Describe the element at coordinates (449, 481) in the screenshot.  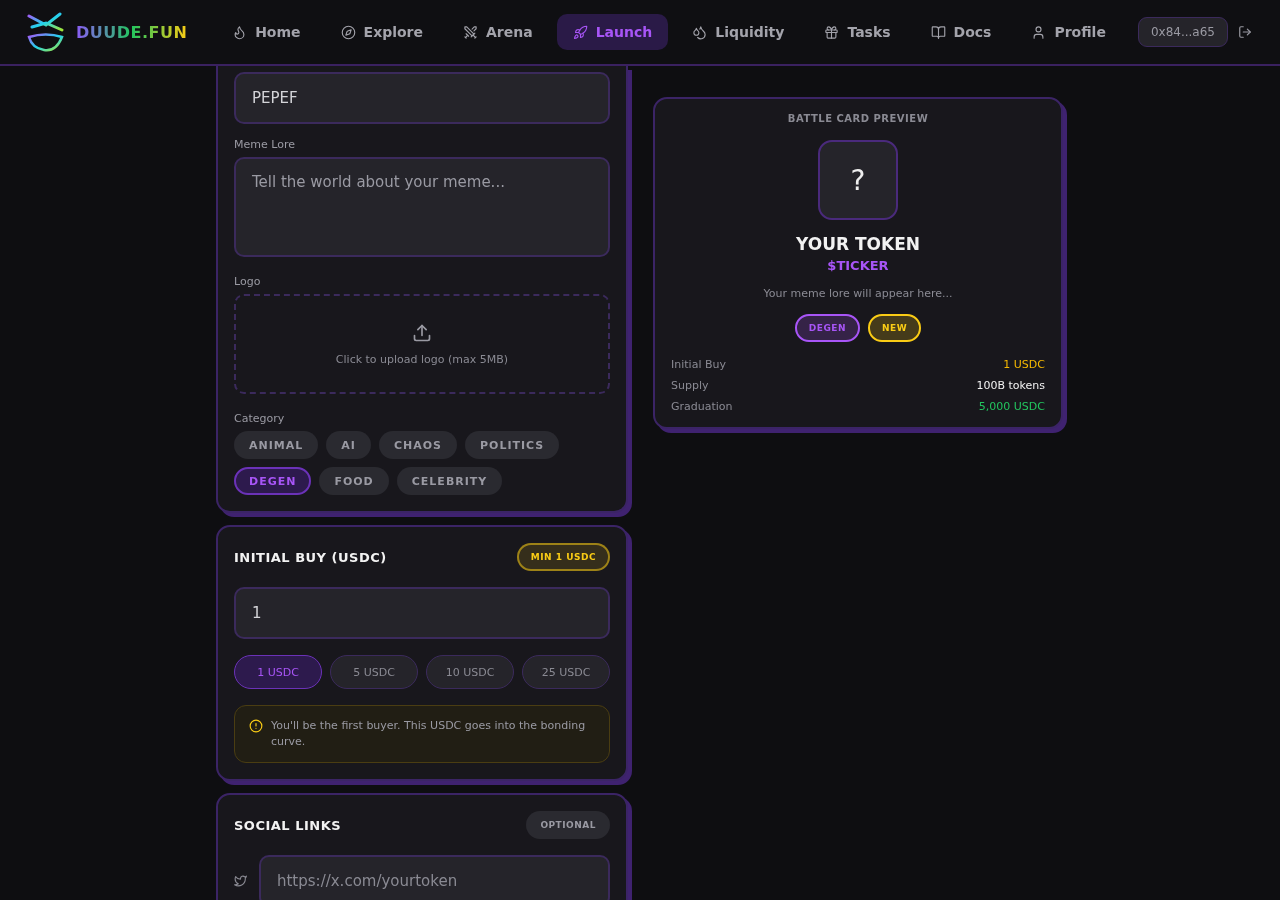
I see `category-chip: CELEBRITY` at that location.